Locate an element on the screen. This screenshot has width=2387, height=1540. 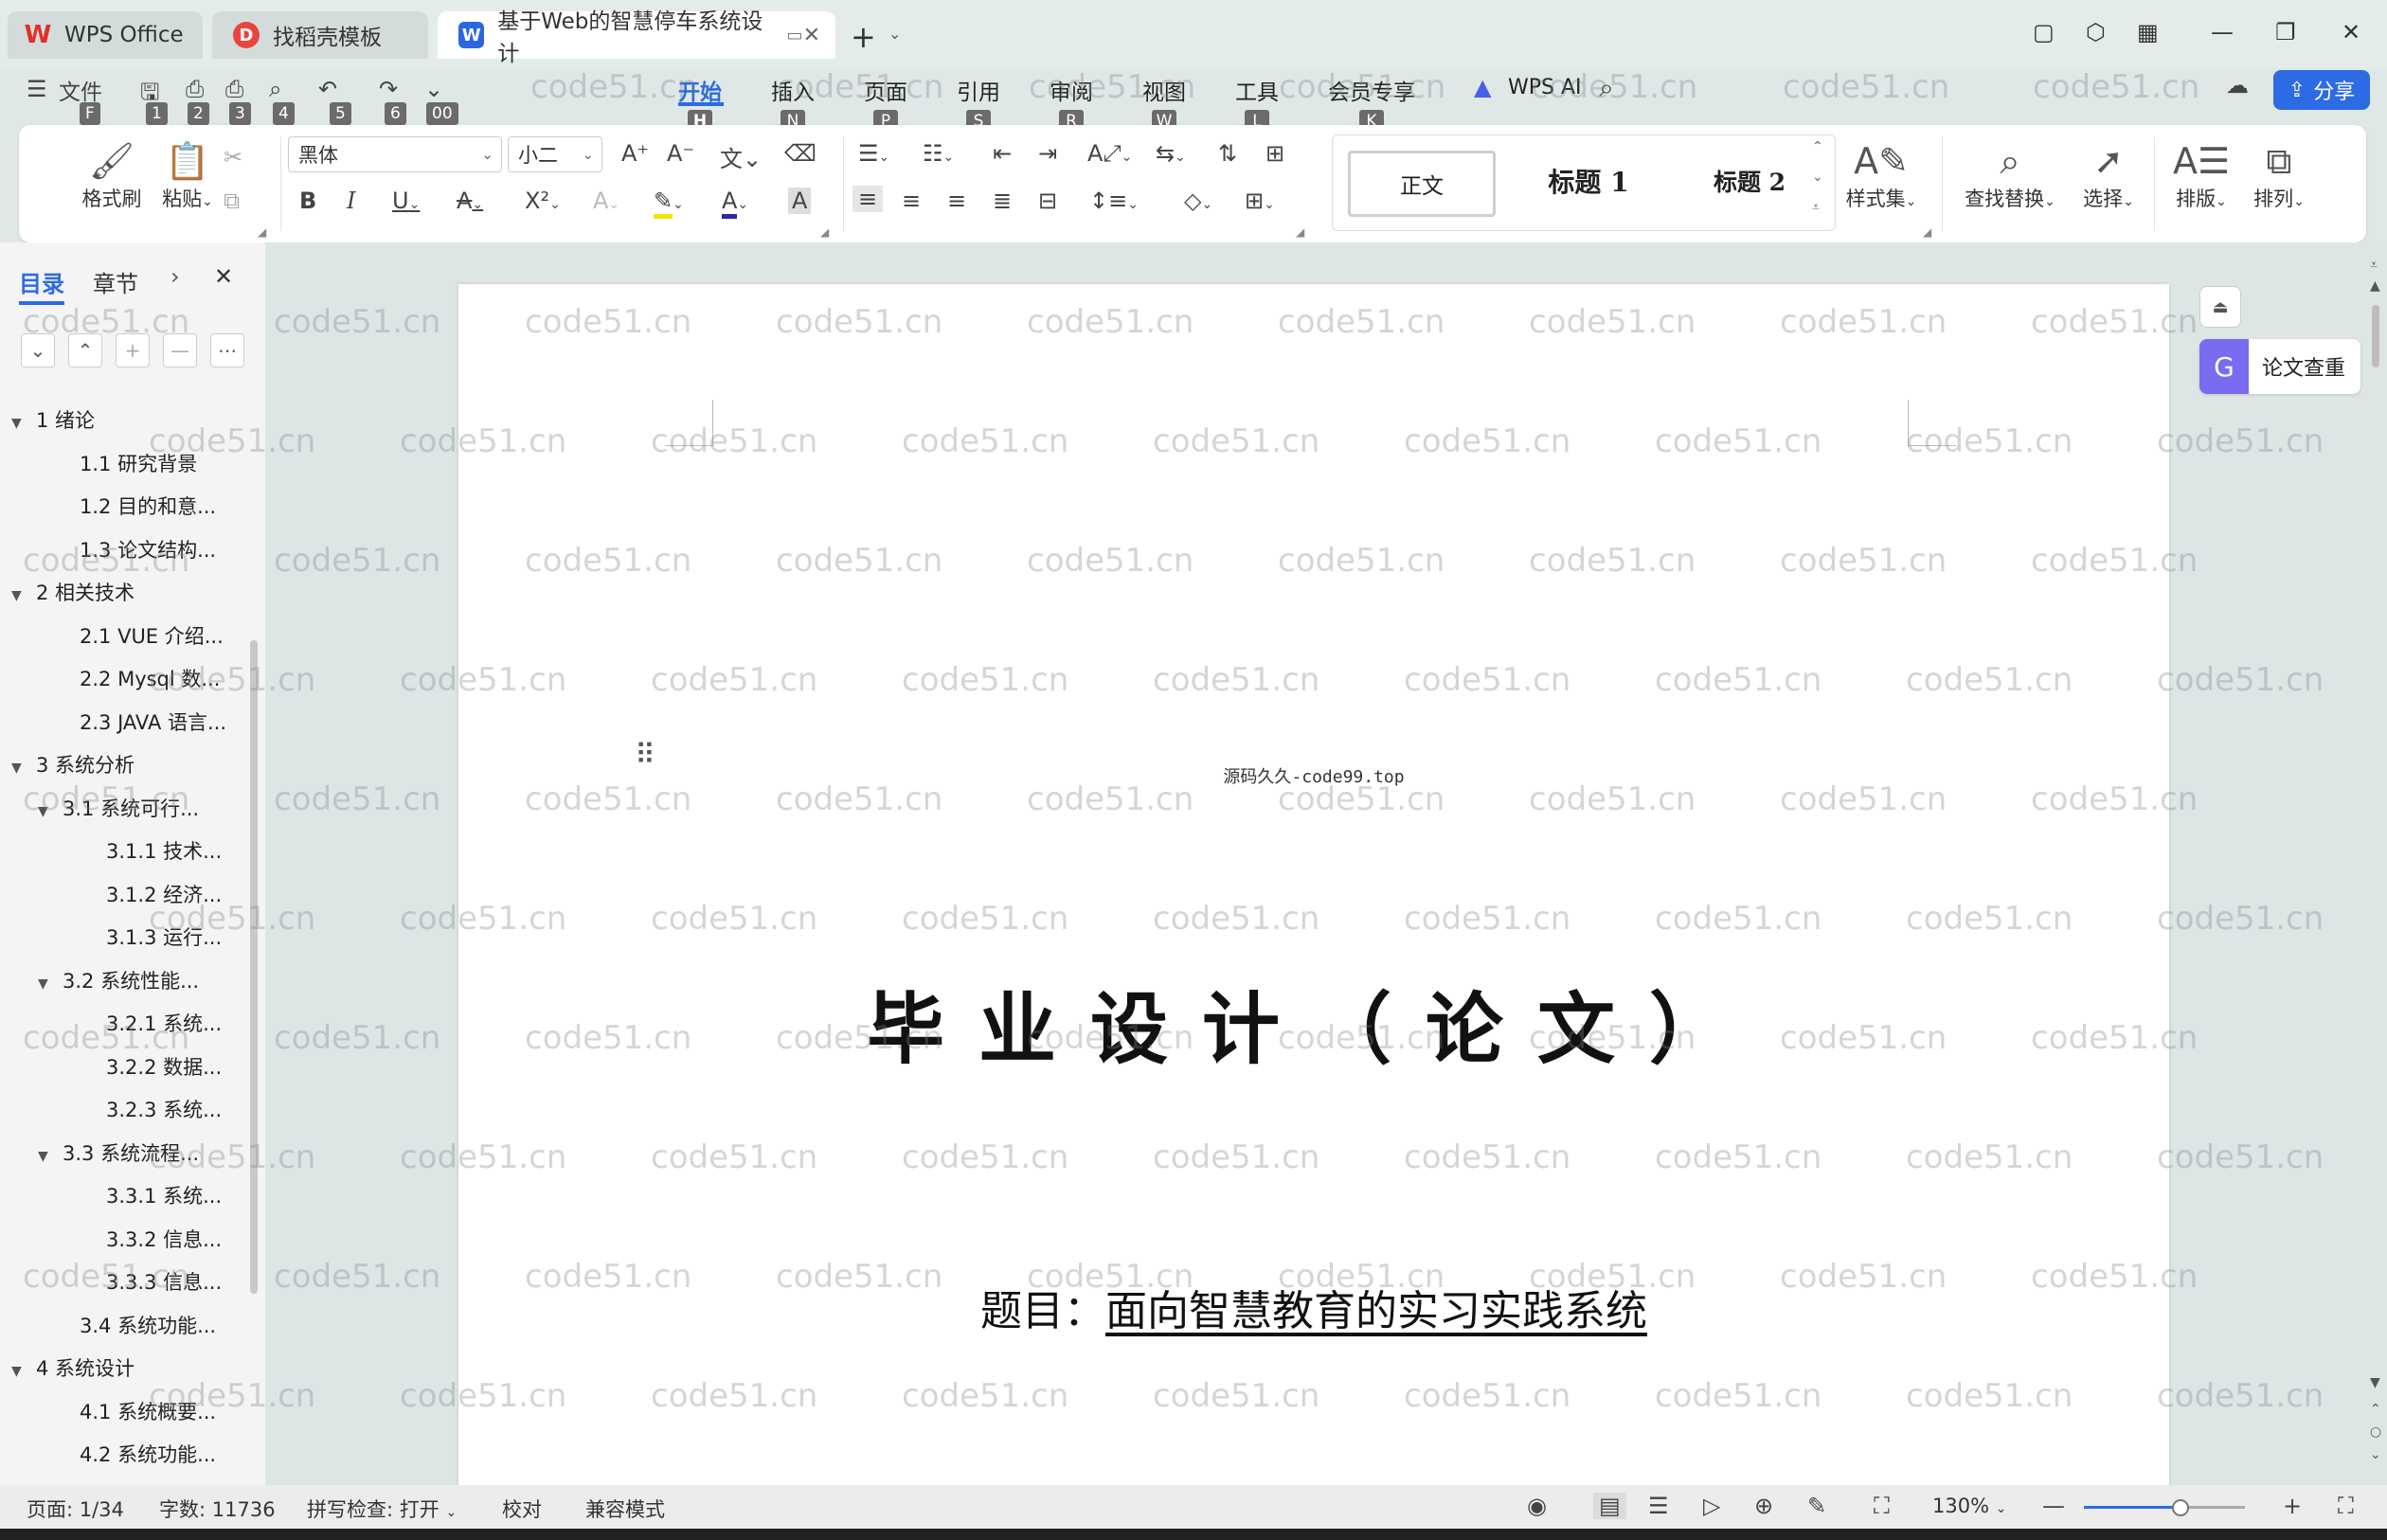
font-size-select: 小二 ⌄ is located at coordinates (555, 154).